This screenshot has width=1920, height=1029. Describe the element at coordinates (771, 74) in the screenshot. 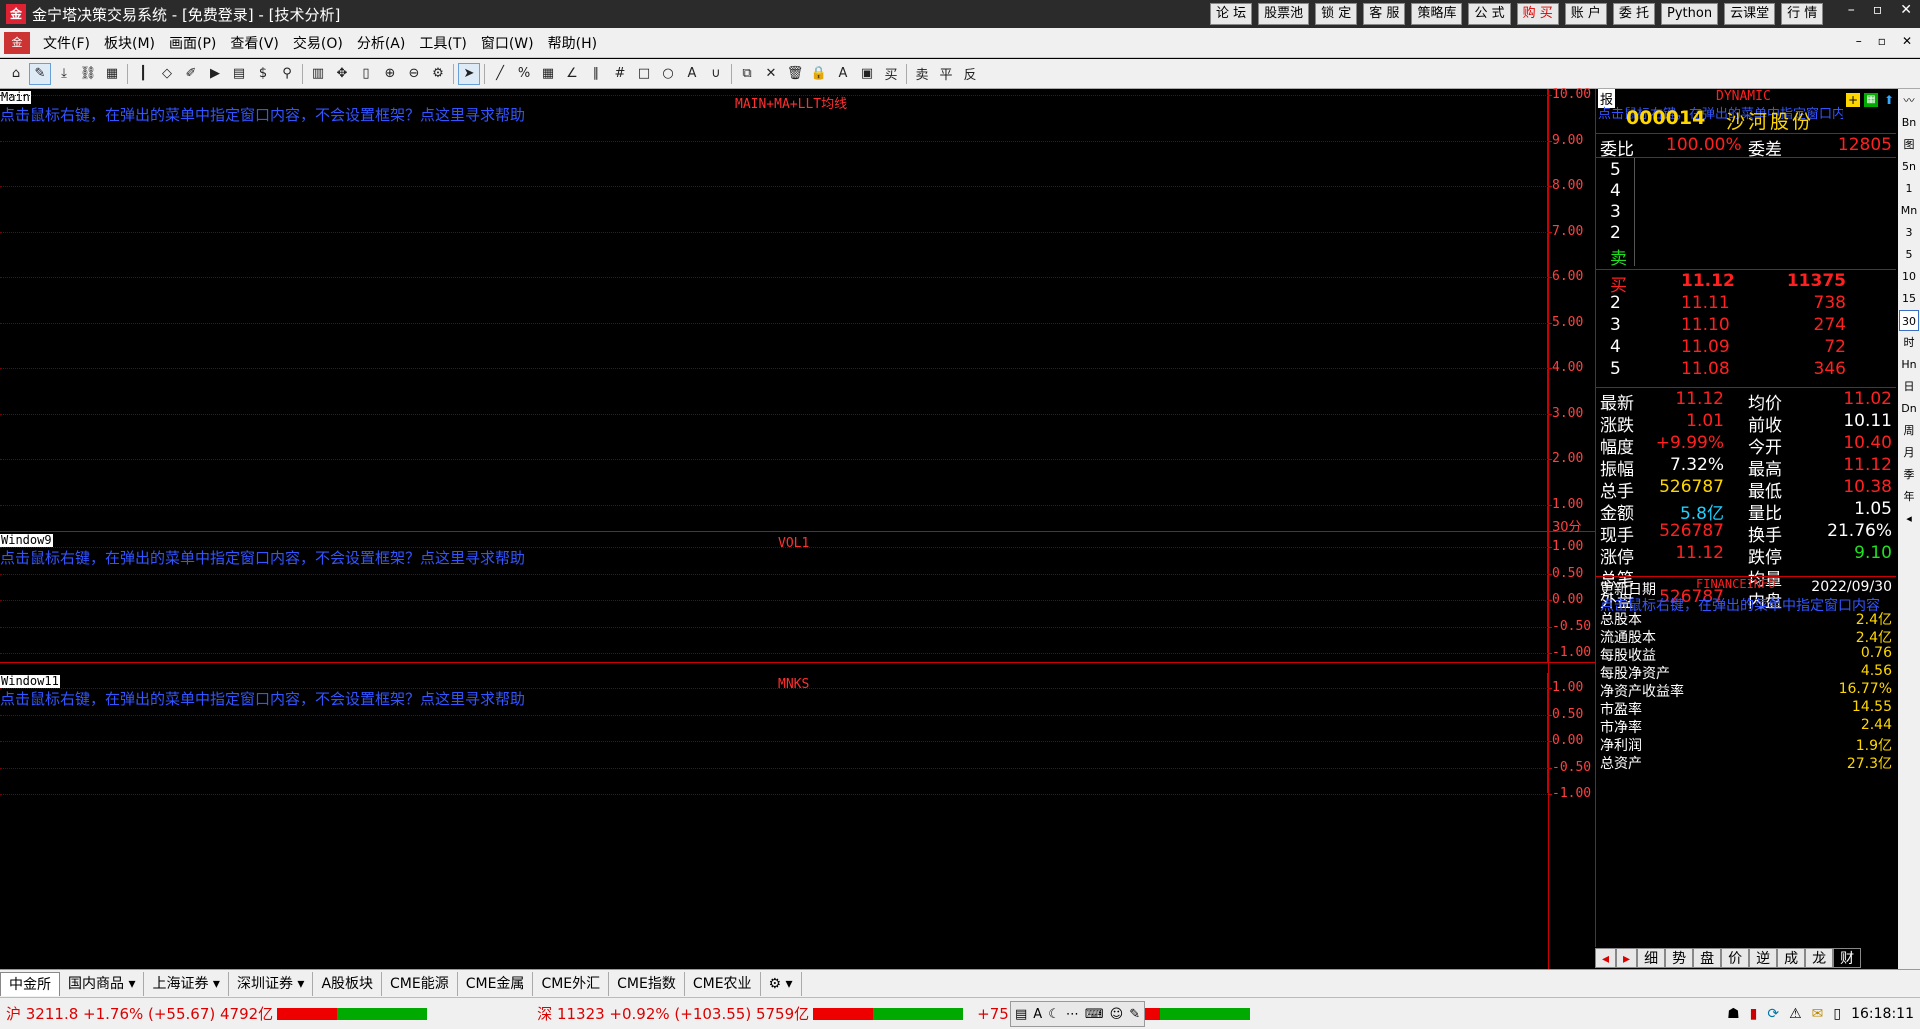

I see `delete-icon: ✕` at that location.